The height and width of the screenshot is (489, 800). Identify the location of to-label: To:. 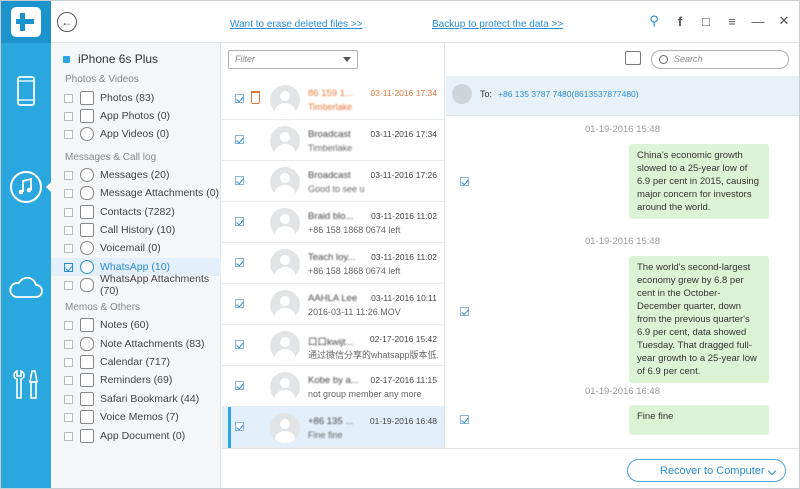
(486, 94).